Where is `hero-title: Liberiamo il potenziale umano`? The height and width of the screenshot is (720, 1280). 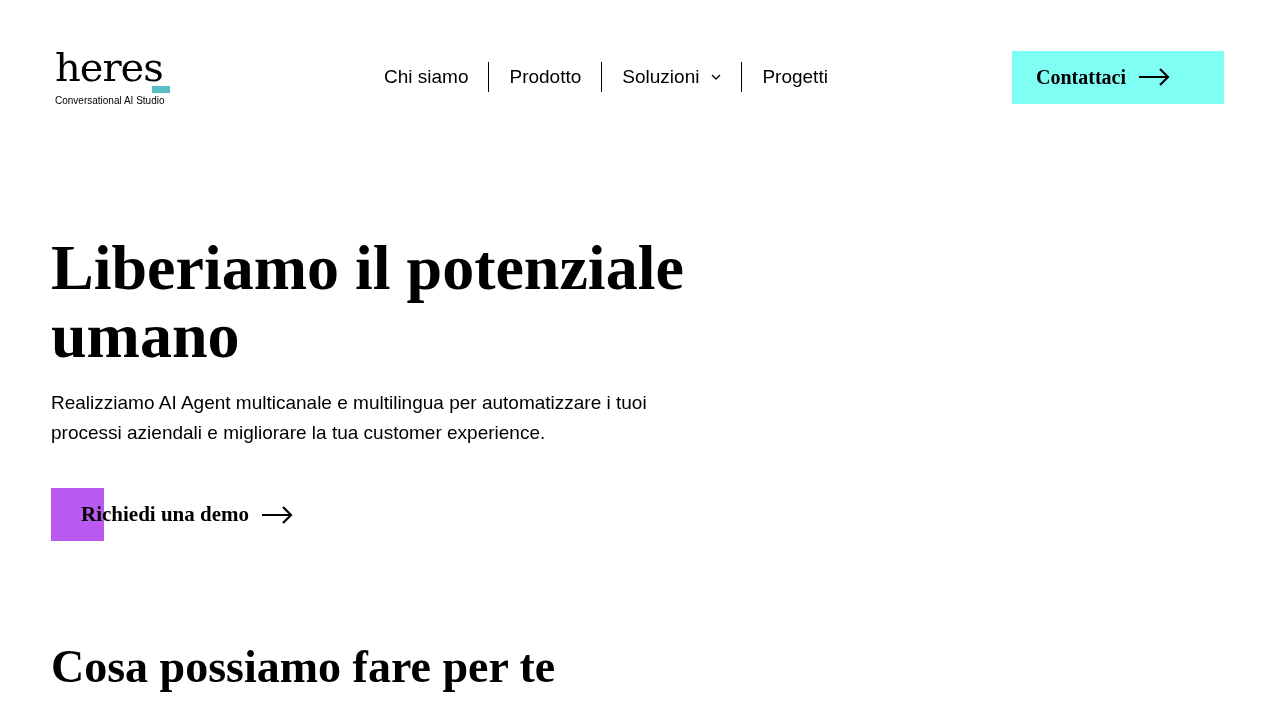 hero-title: Liberiamo il potenziale umano is located at coordinates (368, 302).